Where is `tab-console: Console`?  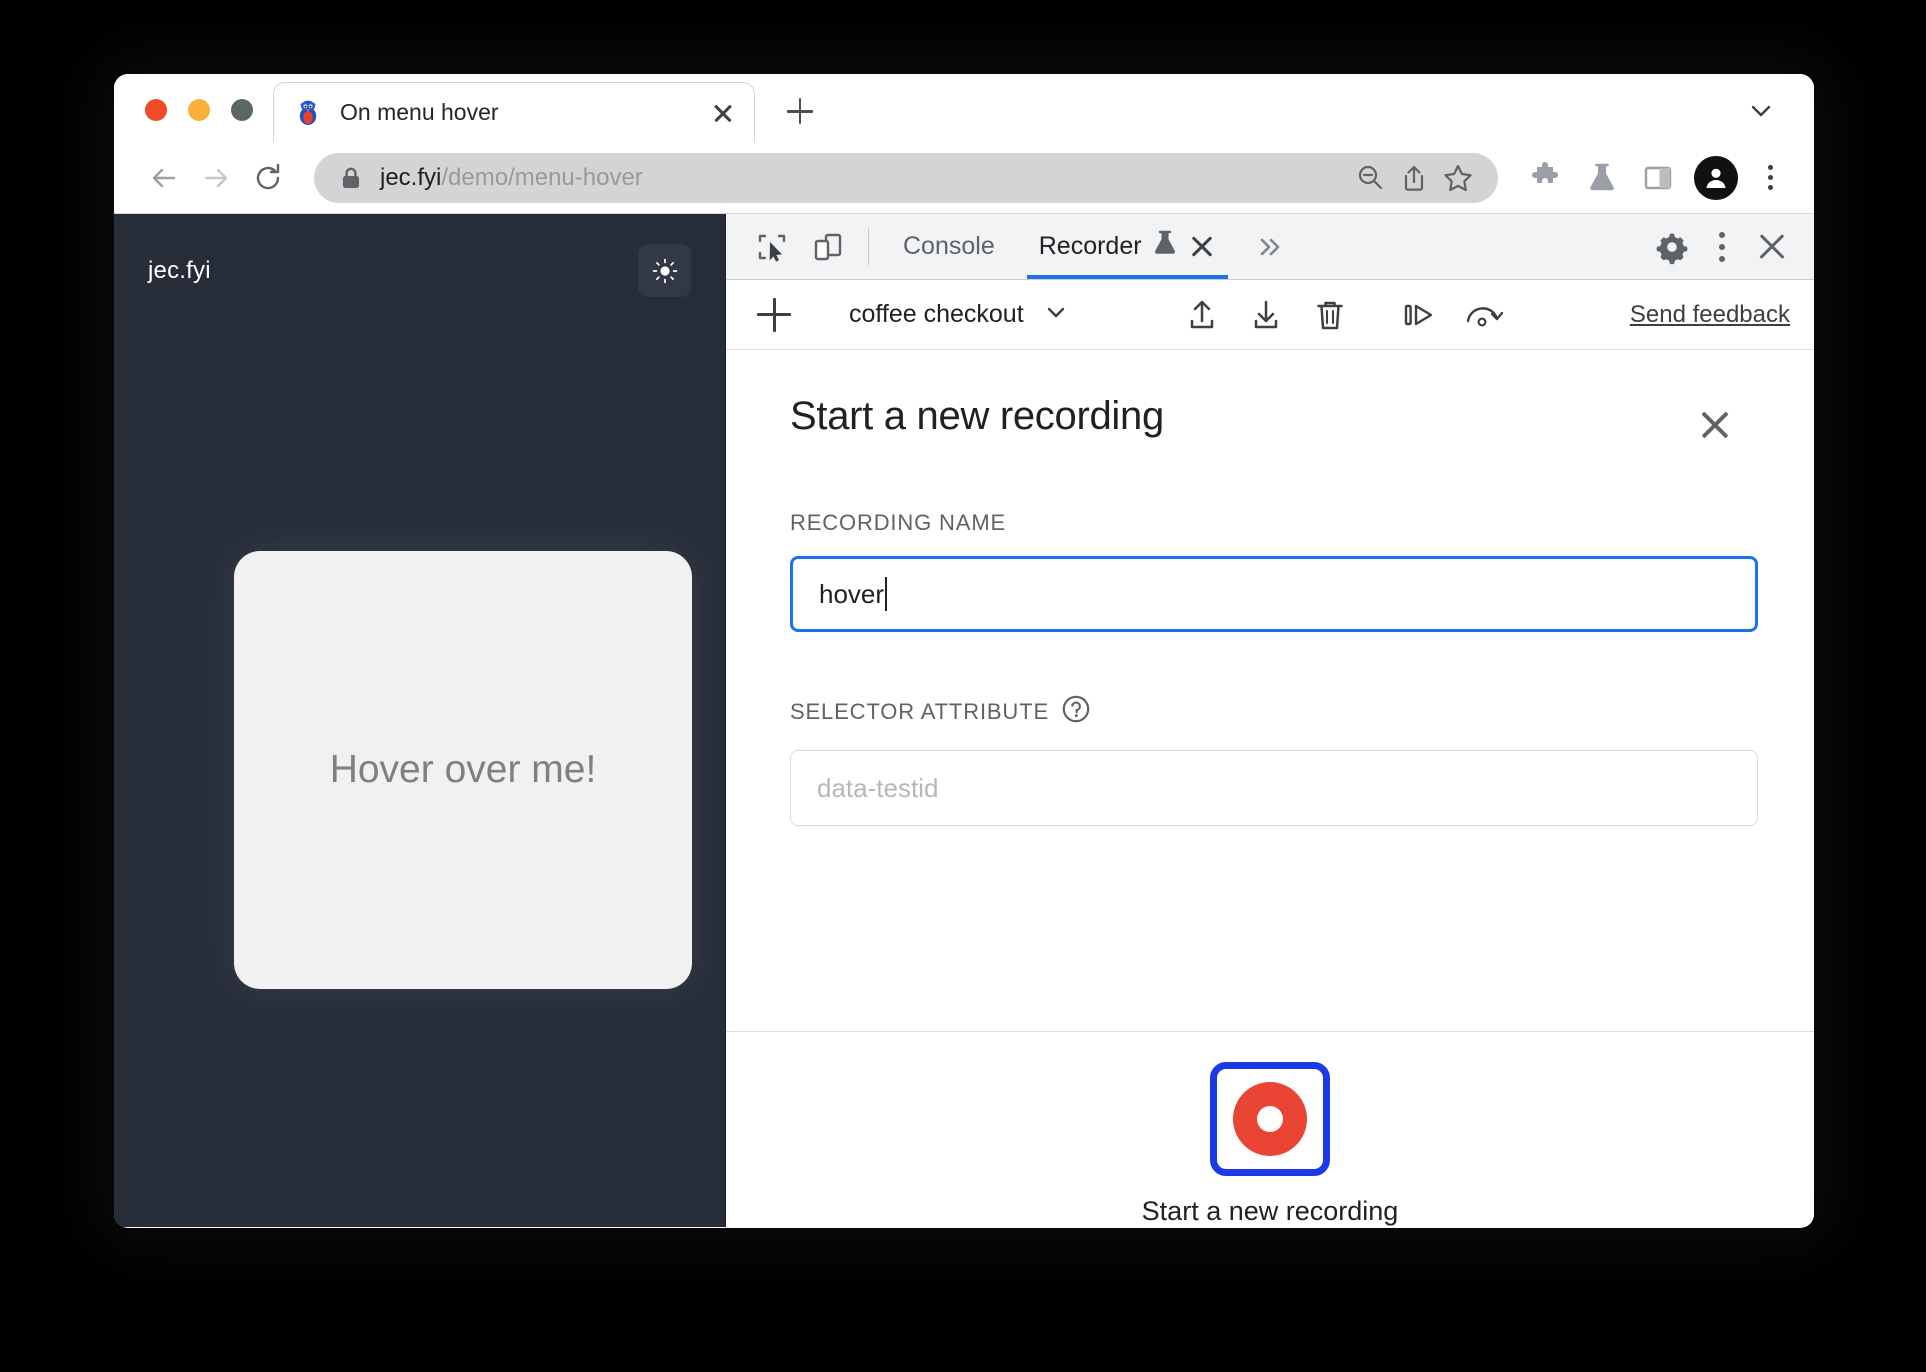
tab-console: Console is located at coordinates (949, 246).